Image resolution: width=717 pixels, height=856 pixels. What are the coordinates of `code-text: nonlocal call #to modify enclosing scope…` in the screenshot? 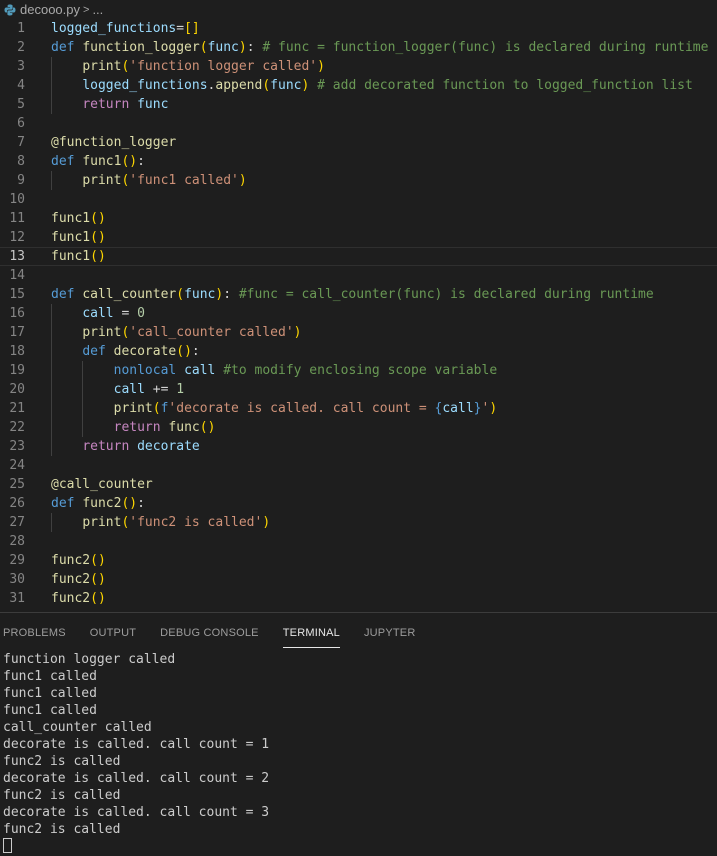 It's located at (305, 370).